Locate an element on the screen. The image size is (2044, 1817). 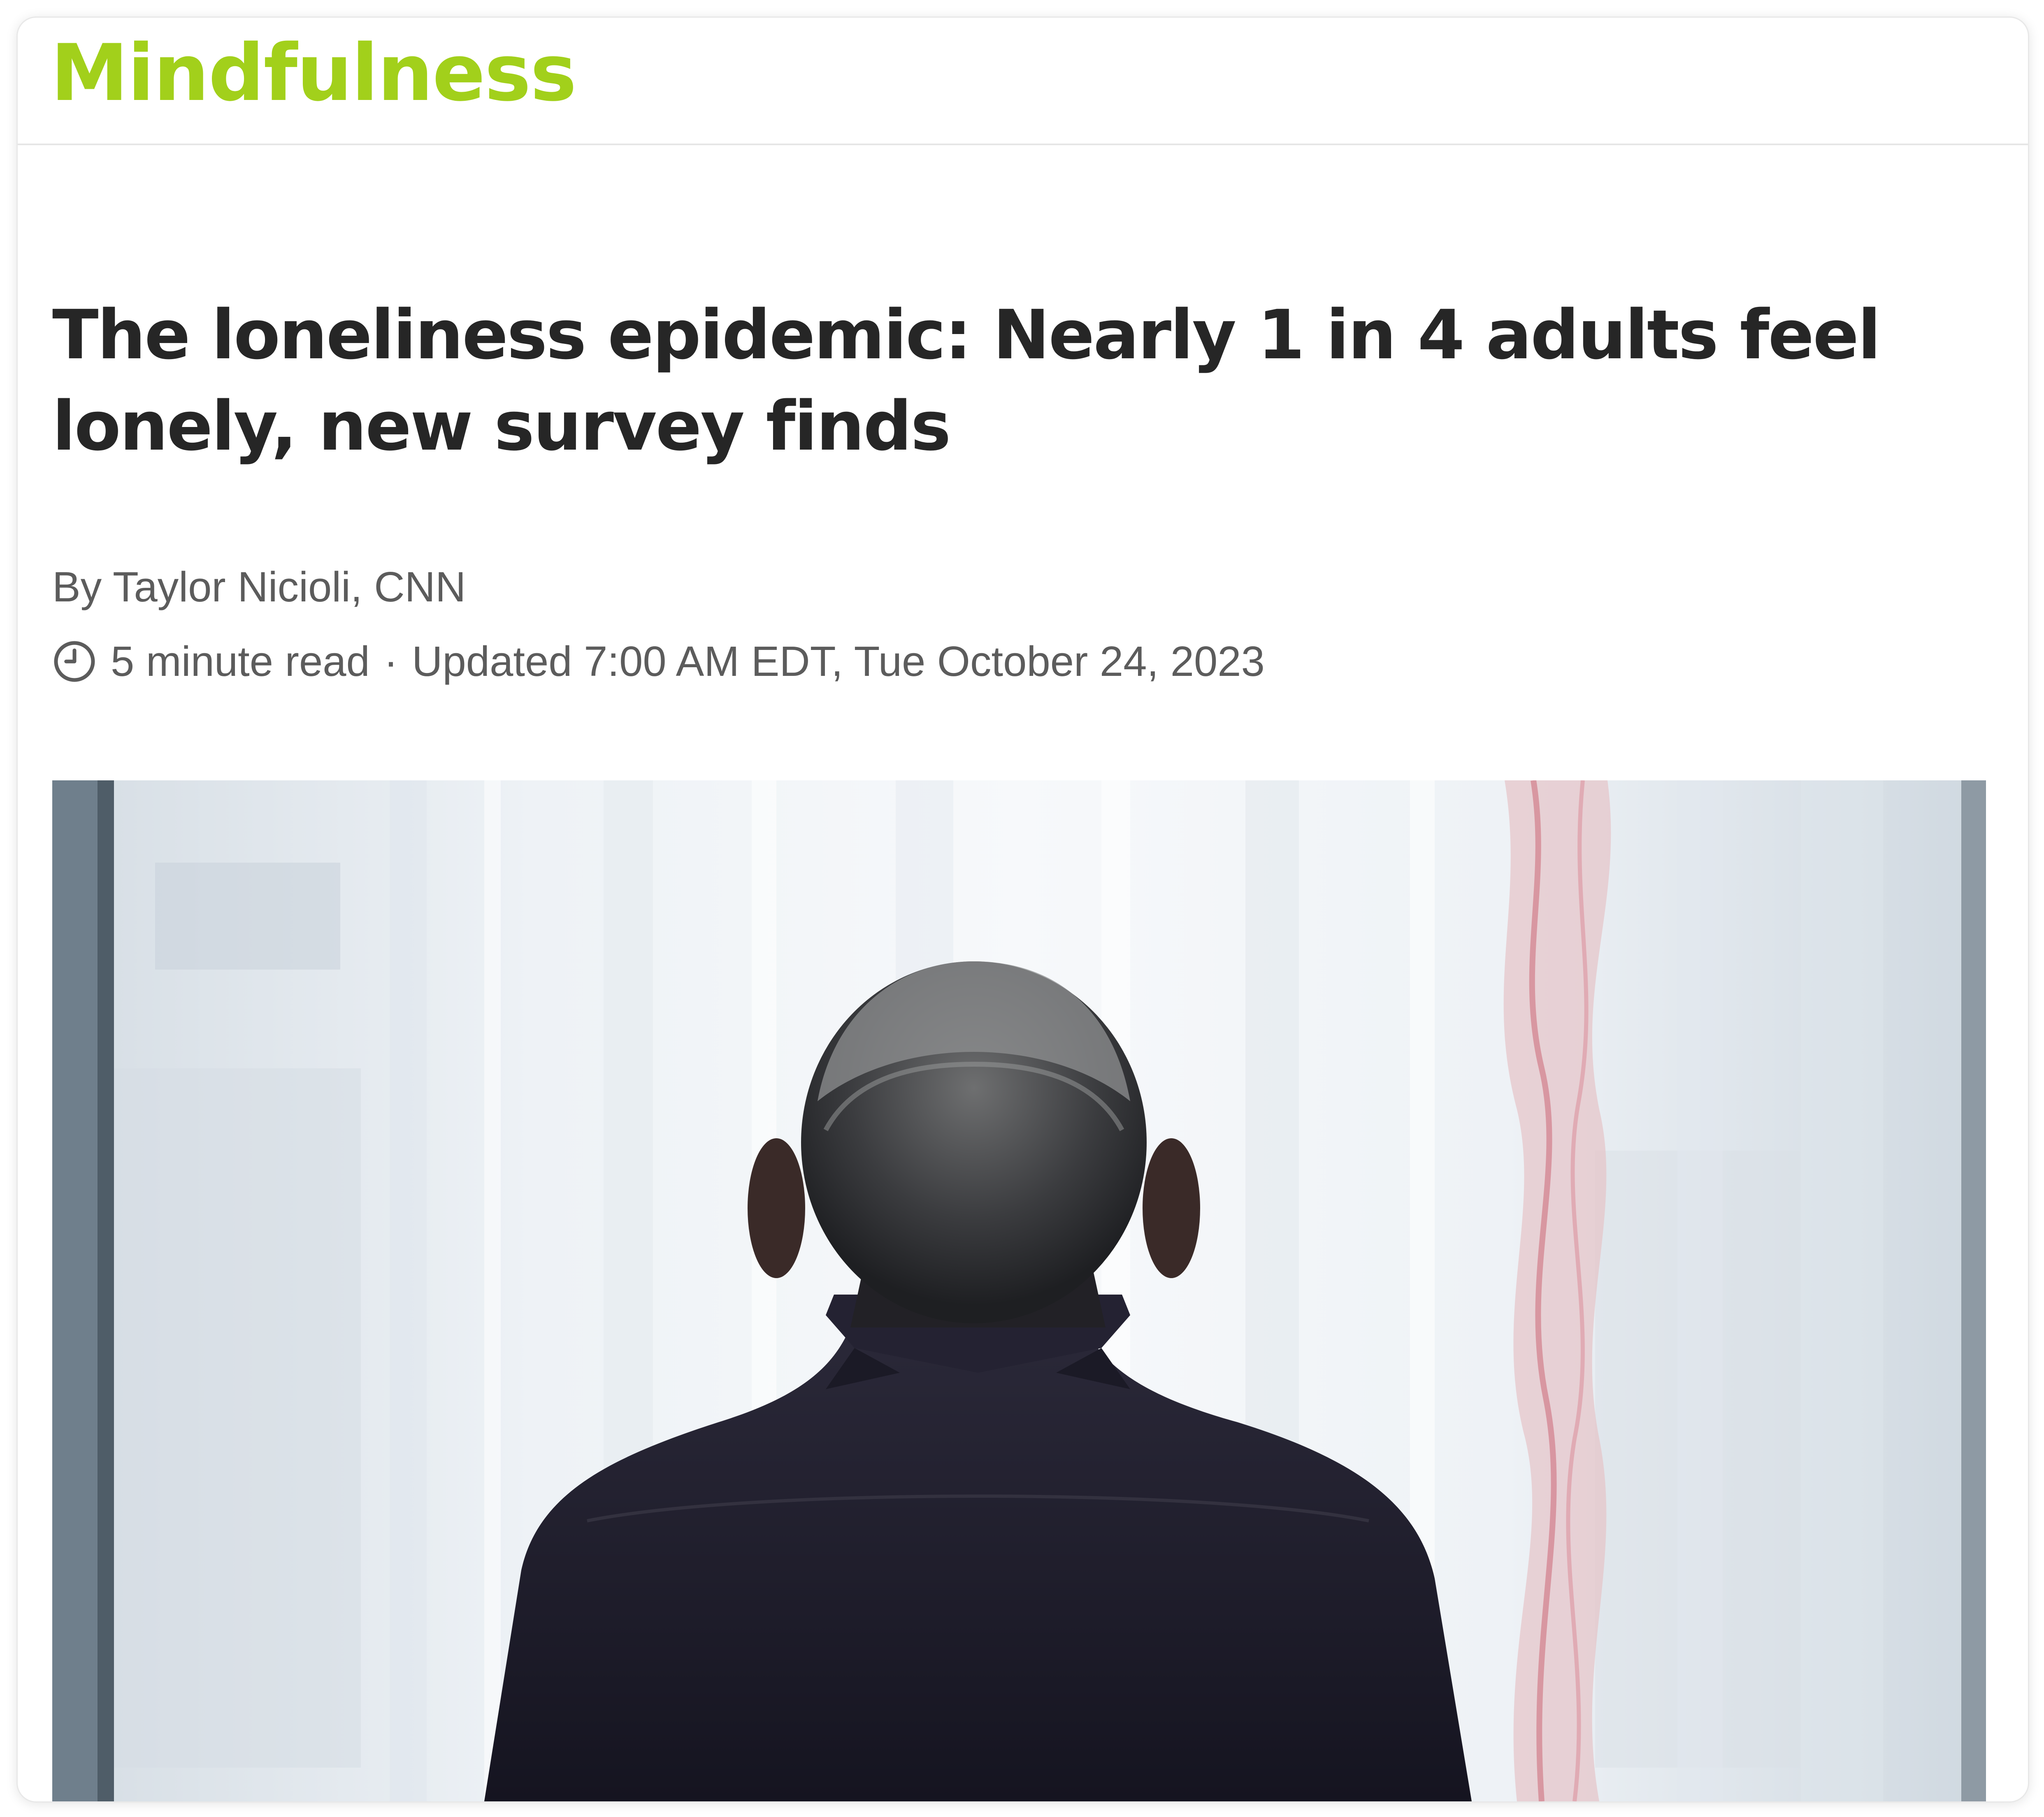
read-time: 5 minute read is located at coordinates (241, 661).